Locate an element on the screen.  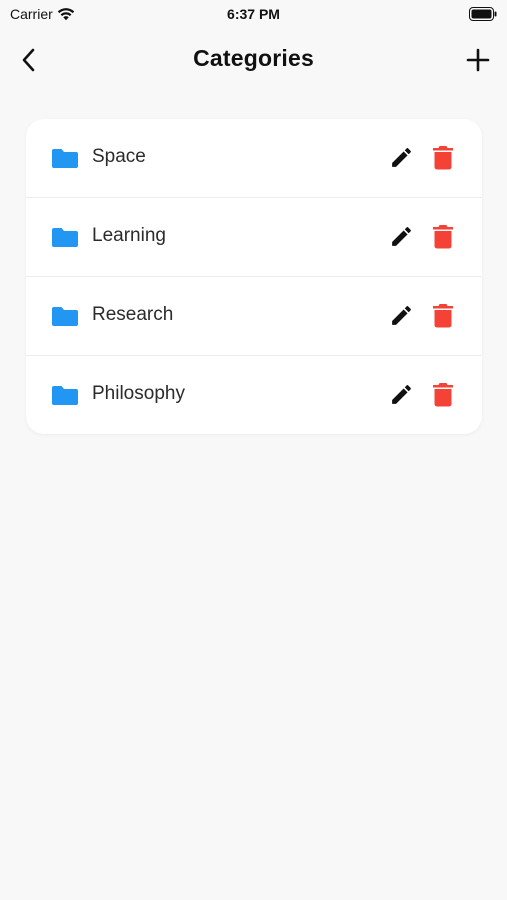
add-category-button is located at coordinates (478, 60).